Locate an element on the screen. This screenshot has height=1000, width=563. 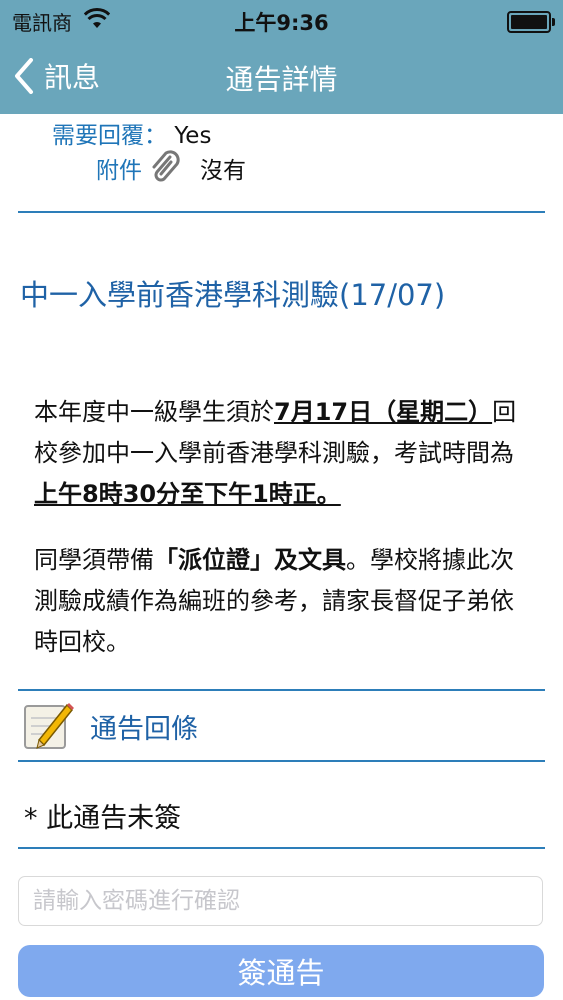
notice-text: 同學須帶備 is located at coordinates (94, 560).